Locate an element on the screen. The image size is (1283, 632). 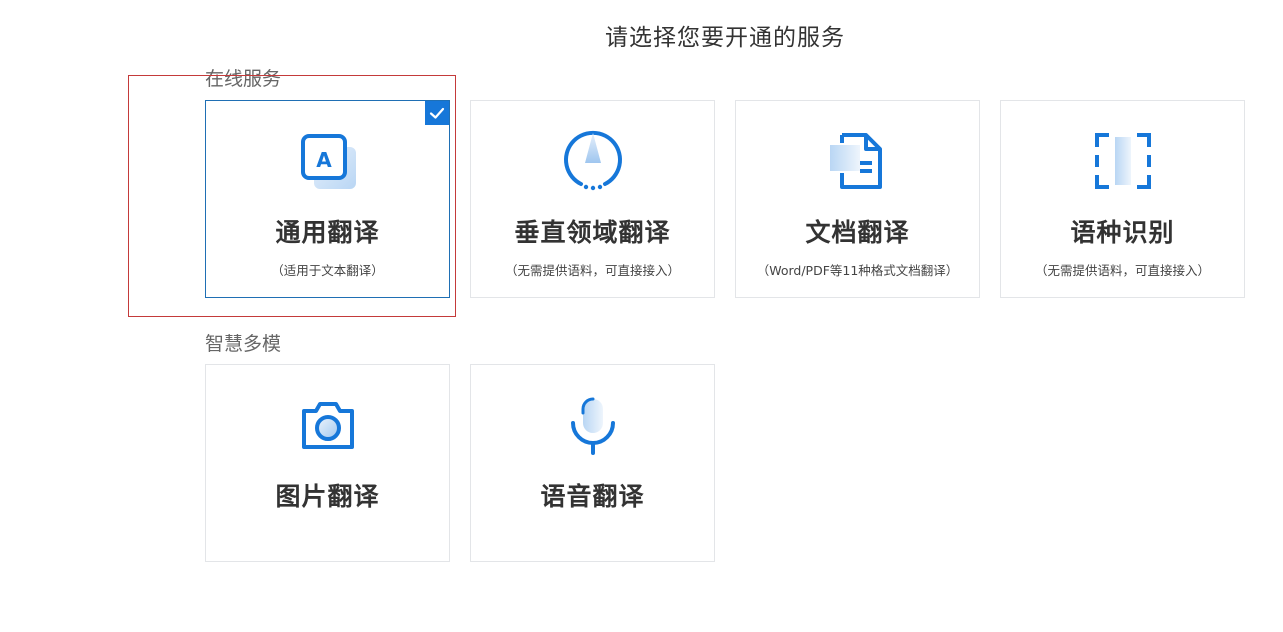
card-title: 图片翻译 is located at coordinates (327, 496).